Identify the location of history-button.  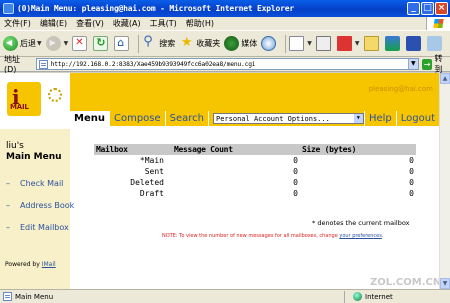
(269, 43).